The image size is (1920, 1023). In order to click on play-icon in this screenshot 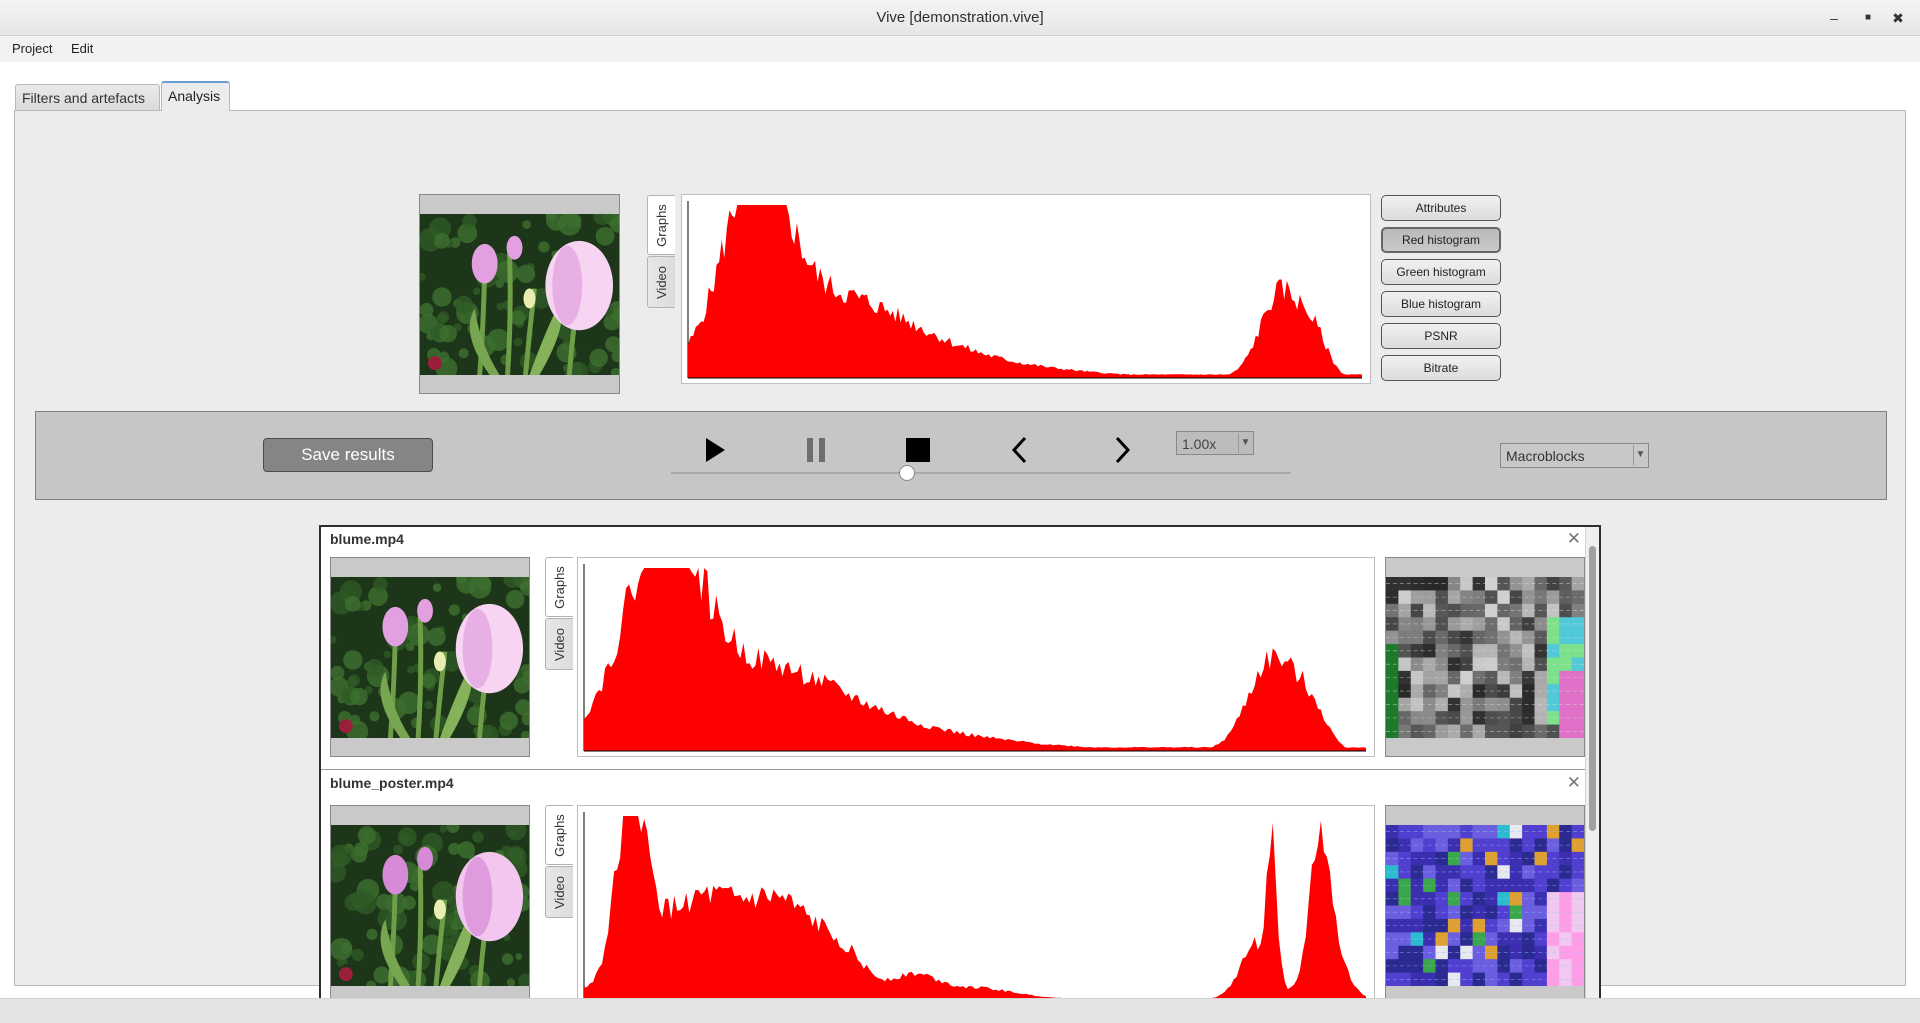, I will do `click(714, 450)`.